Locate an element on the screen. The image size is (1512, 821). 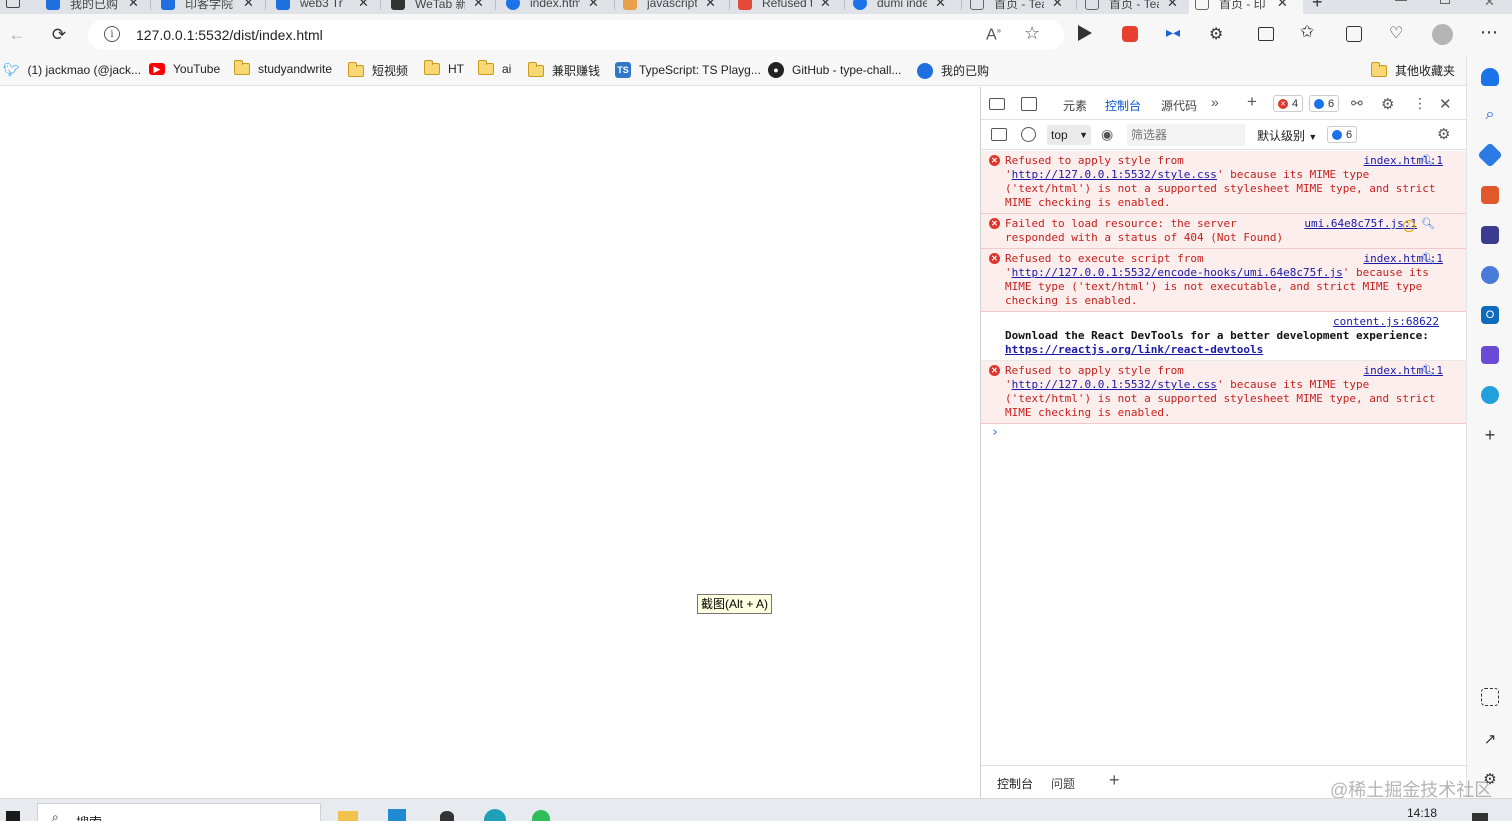
capture-icon is located at coordinates (1490, 697).